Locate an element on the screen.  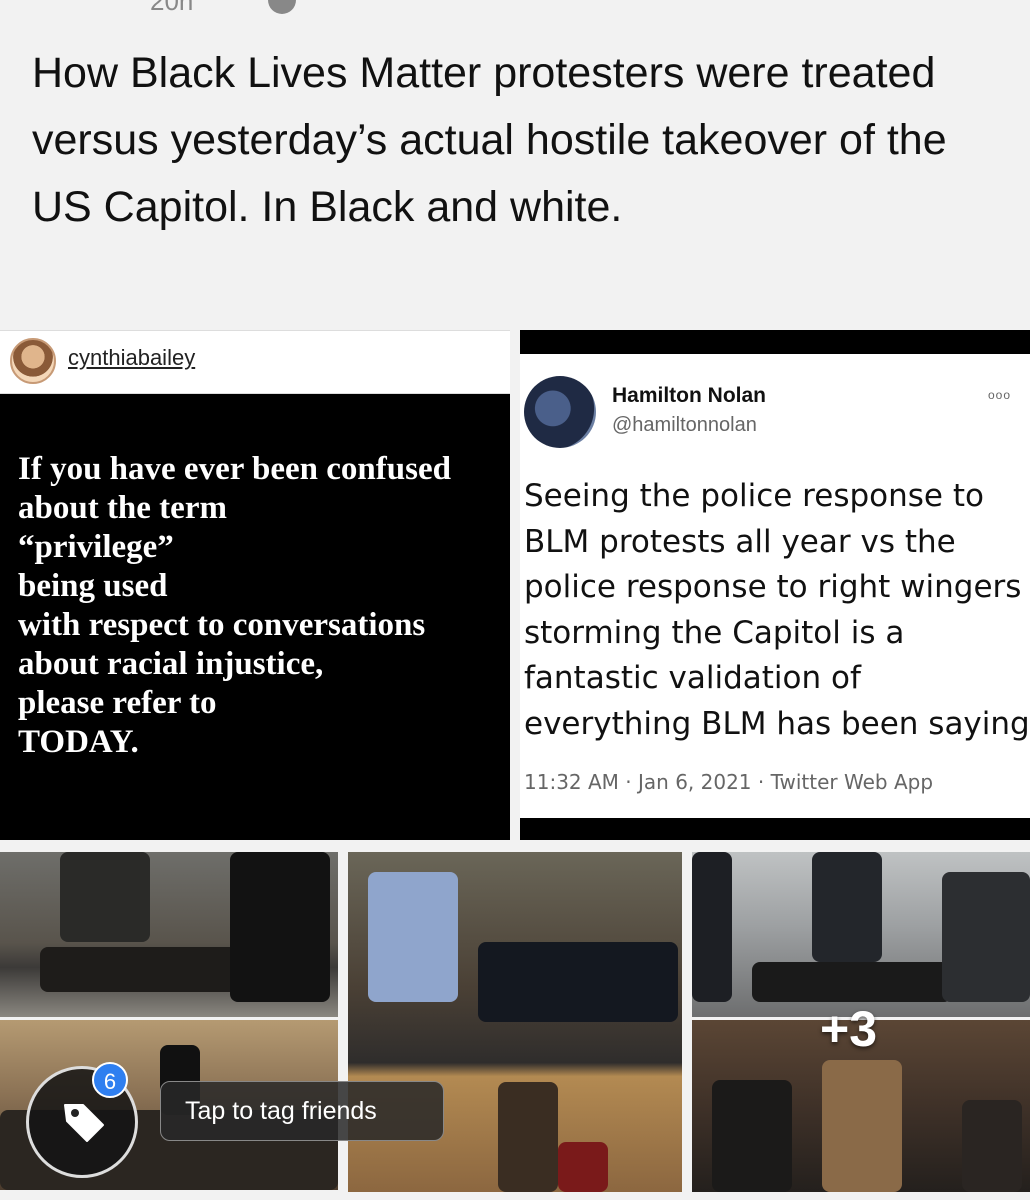
quote-line: with respect to conversations is located at coordinates (222, 625).